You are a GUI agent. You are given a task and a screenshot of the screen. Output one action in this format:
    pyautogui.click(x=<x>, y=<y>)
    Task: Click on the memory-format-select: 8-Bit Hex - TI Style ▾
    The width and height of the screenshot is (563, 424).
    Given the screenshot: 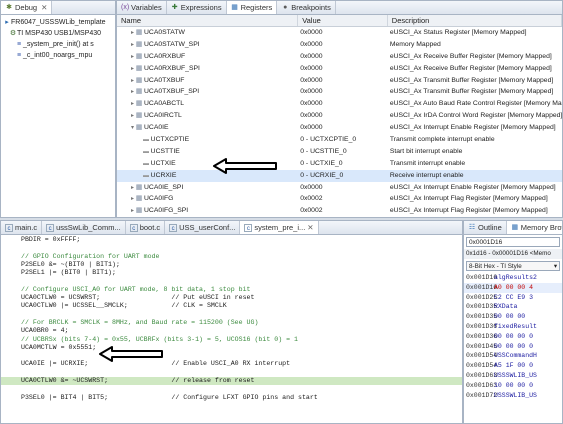 What is the action you would take?
    pyautogui.click(x=513, y=266)
    